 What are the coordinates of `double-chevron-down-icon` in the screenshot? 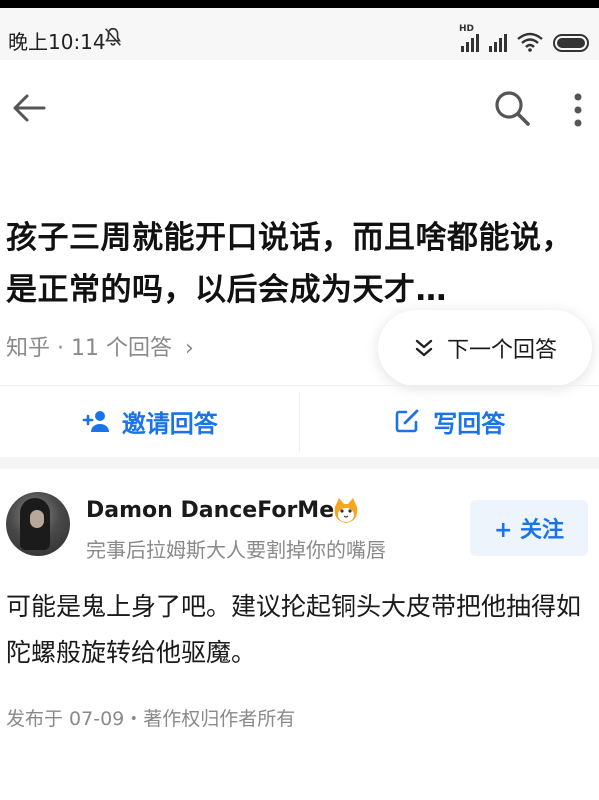 It's located at (424, 348).